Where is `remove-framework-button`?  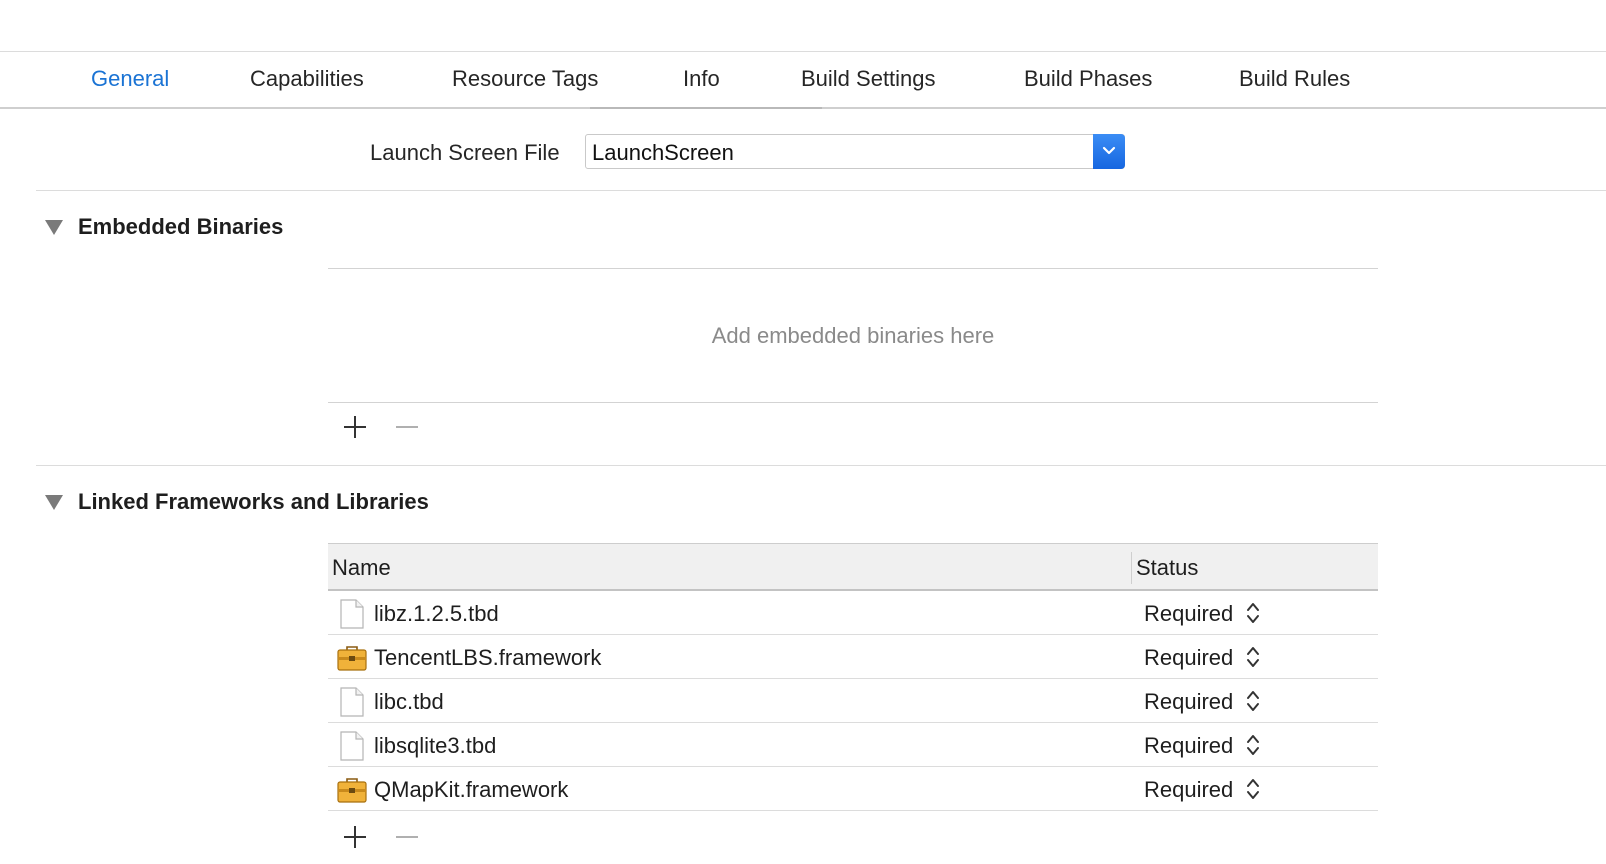
remove-framework-button is located at coordinates (407, 837).